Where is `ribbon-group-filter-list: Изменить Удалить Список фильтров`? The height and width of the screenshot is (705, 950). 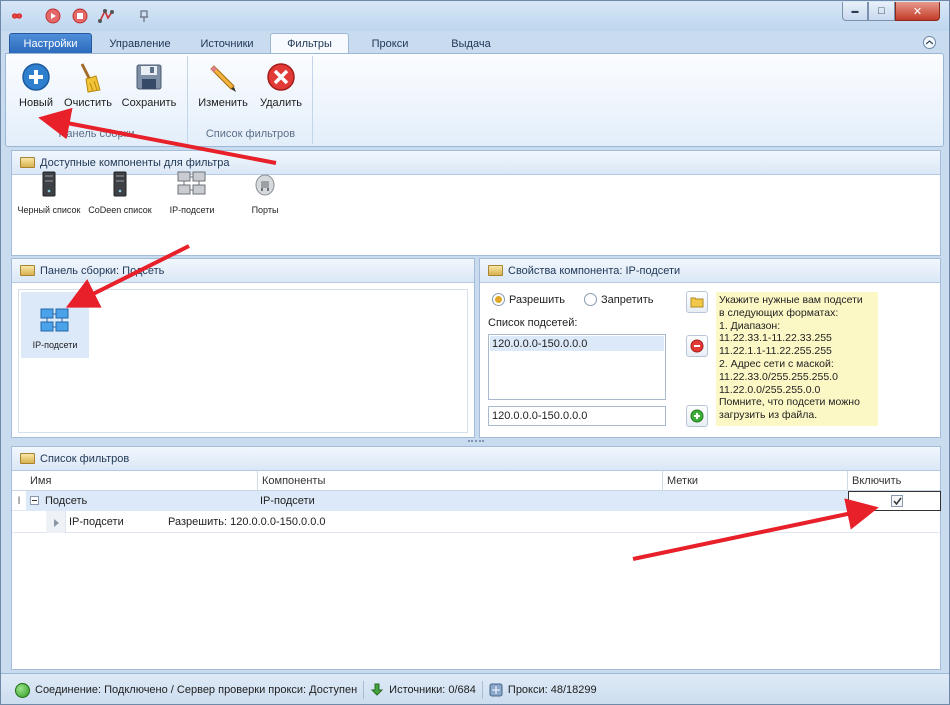
ribbon-group-filter-list: Изменить Удалить Список фильтров is located at coordinates (251, 100).